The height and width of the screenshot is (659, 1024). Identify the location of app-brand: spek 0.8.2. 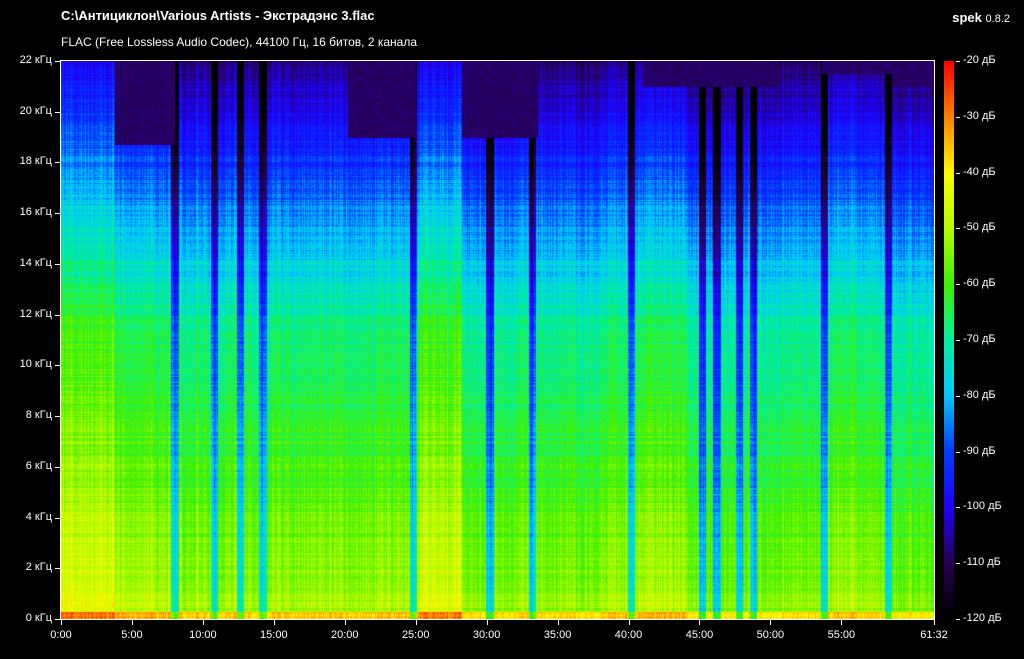
(981, 17).